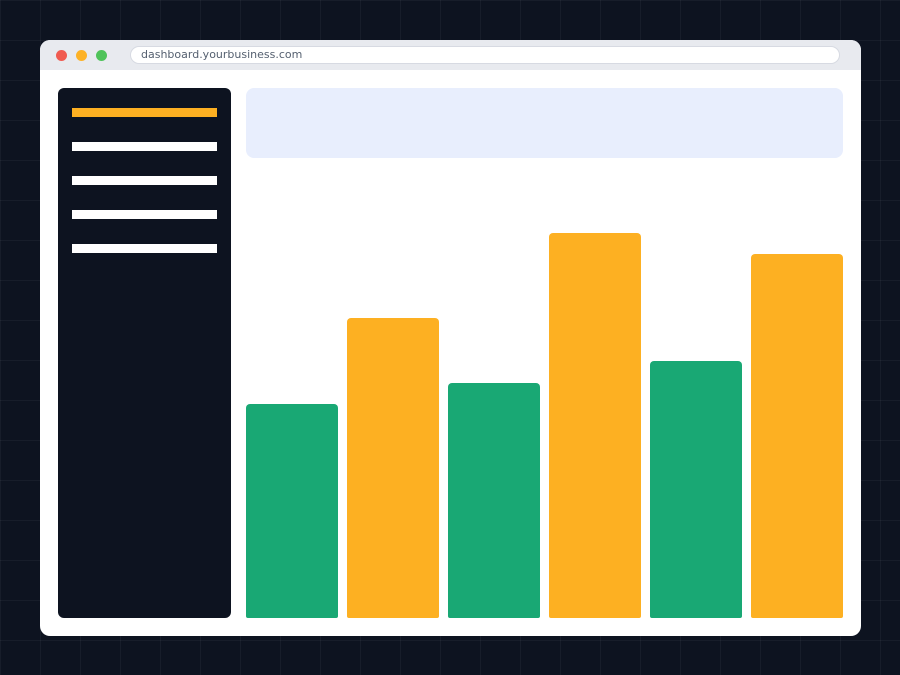 The width and height of the screenshot is (900, 675). I want to click on address-bar: dashboard.yourbusiness.com, so click(485, 55).